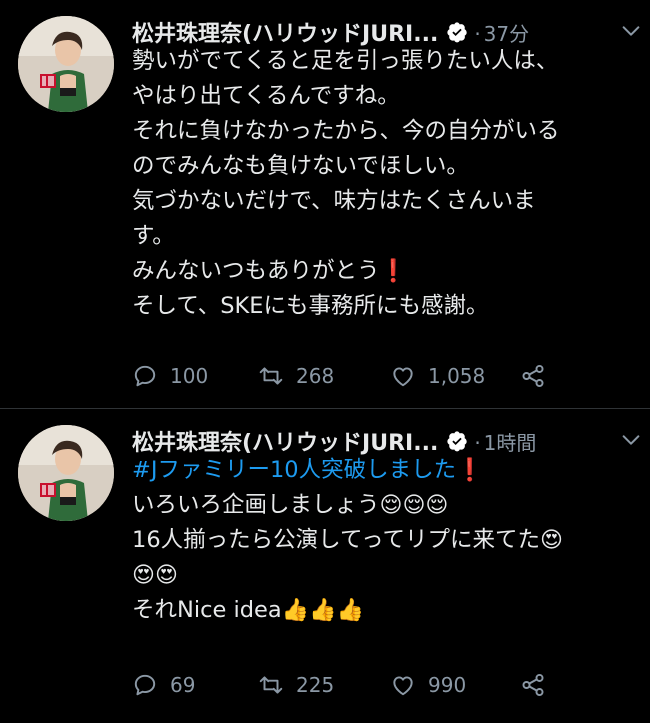 This screenshot has width=650, height=723. What do you see at coordinates (315, 376) in the screenshot?
I see `retweet-count: 268` at bounding box center [315, 376].